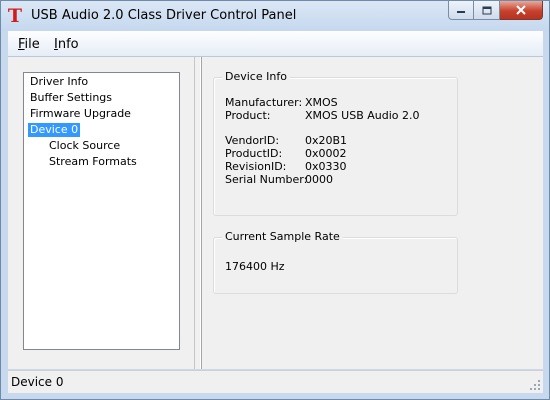 Image resolution: width=550 pixels, height=400 pixels. What do you see at coordinates (275, 381) in the screenshot?
I see `status-bar: Device 0` at bounding box center [275, 381].